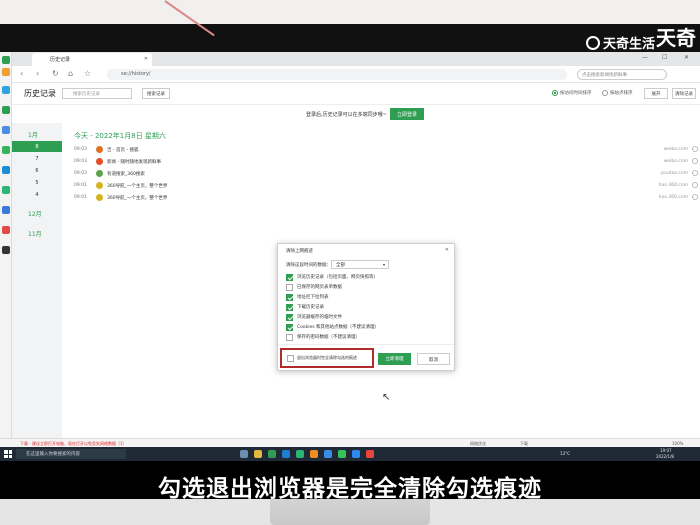  I want to click on clear-on-exit-label: 退出浏览器时完全清除勾选的痕迹, so click(327, 357).